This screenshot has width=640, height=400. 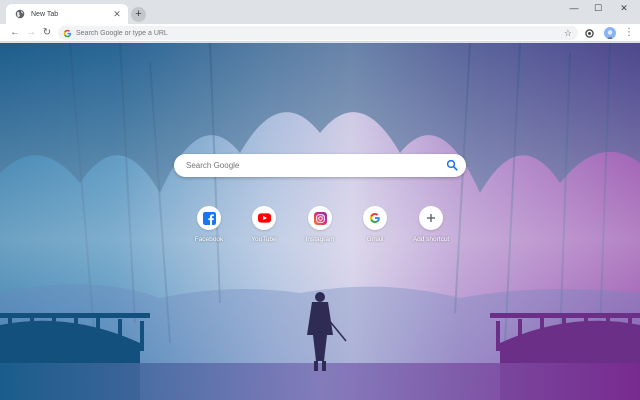 I want to click on instagram-icon, so click(x=320, y=218).